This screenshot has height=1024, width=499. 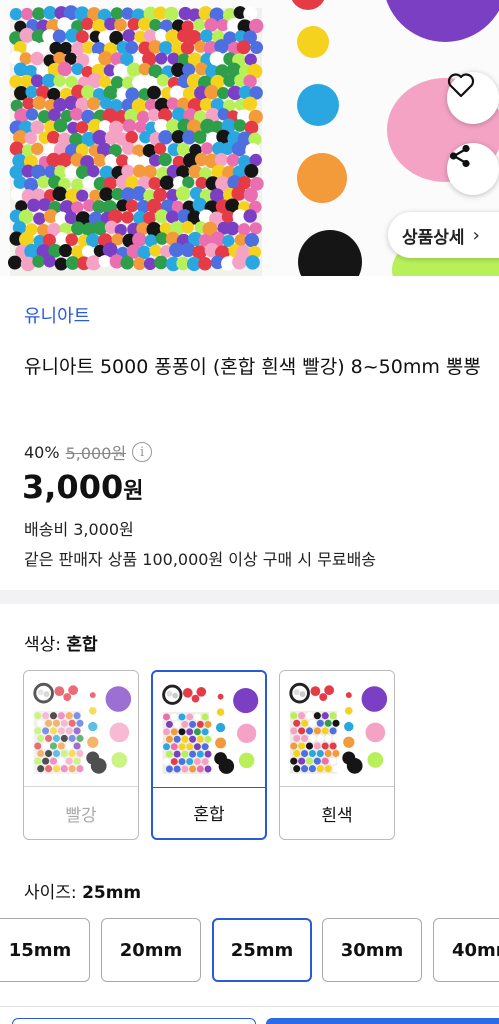 What do you see at coordinates (249, 597) in the screenshot?
I see `section-divider` at bounding box center [249, 597].